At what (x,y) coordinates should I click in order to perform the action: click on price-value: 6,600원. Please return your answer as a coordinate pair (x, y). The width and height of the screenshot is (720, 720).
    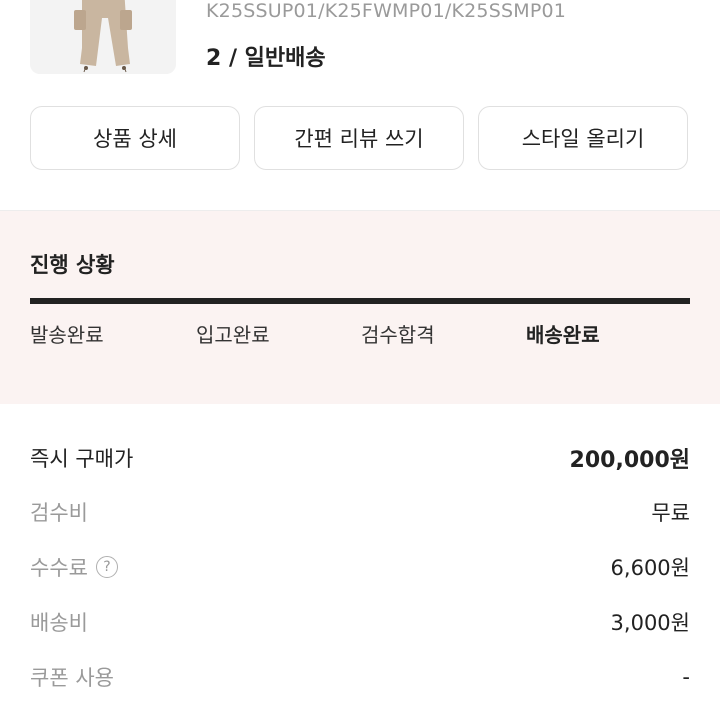
    Looking at the image, I should click on (650, 568).